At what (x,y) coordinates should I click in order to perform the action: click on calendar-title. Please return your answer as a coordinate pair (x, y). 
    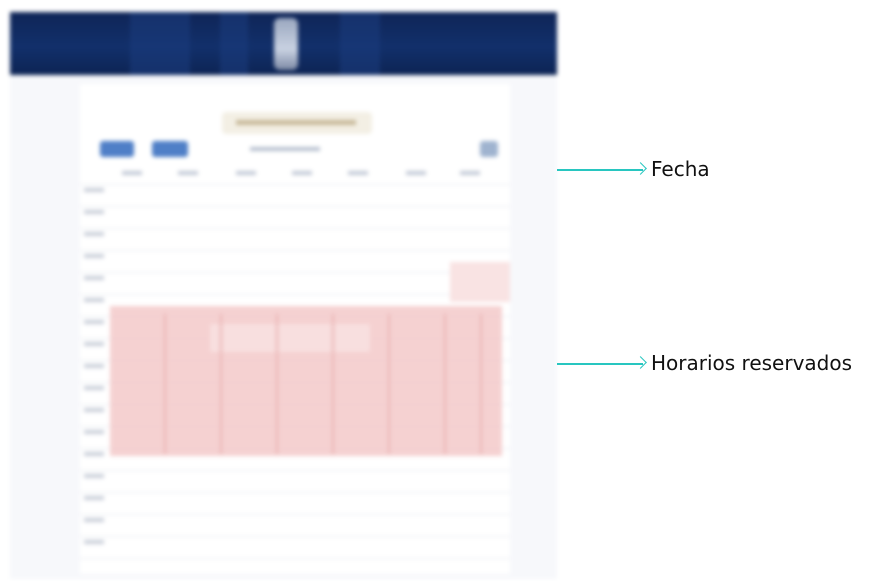
    Looking at the image, I should click on (297, 123).